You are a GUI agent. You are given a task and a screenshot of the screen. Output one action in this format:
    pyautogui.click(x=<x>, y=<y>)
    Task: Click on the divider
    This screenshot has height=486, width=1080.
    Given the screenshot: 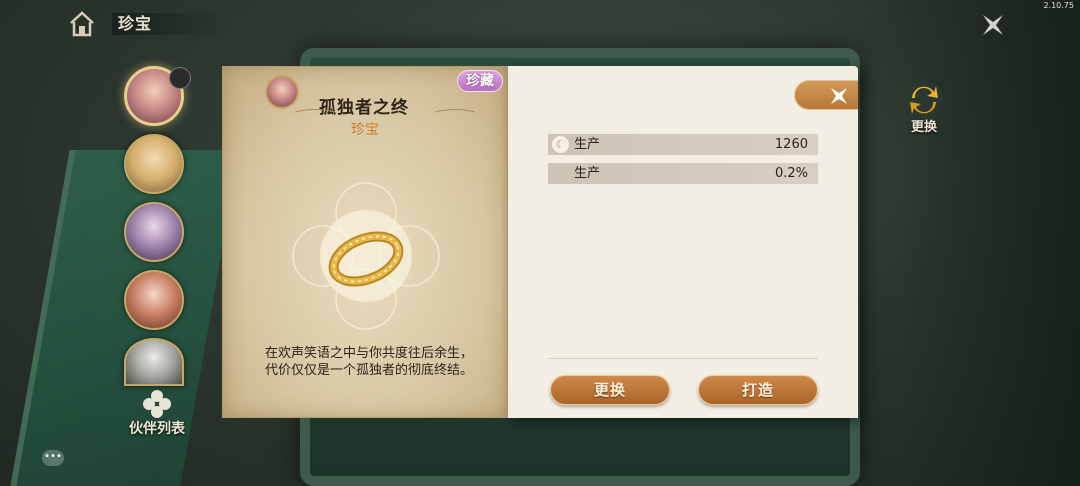 What is the action you would take?
    pyautogui.click(x=683, y=358)
    